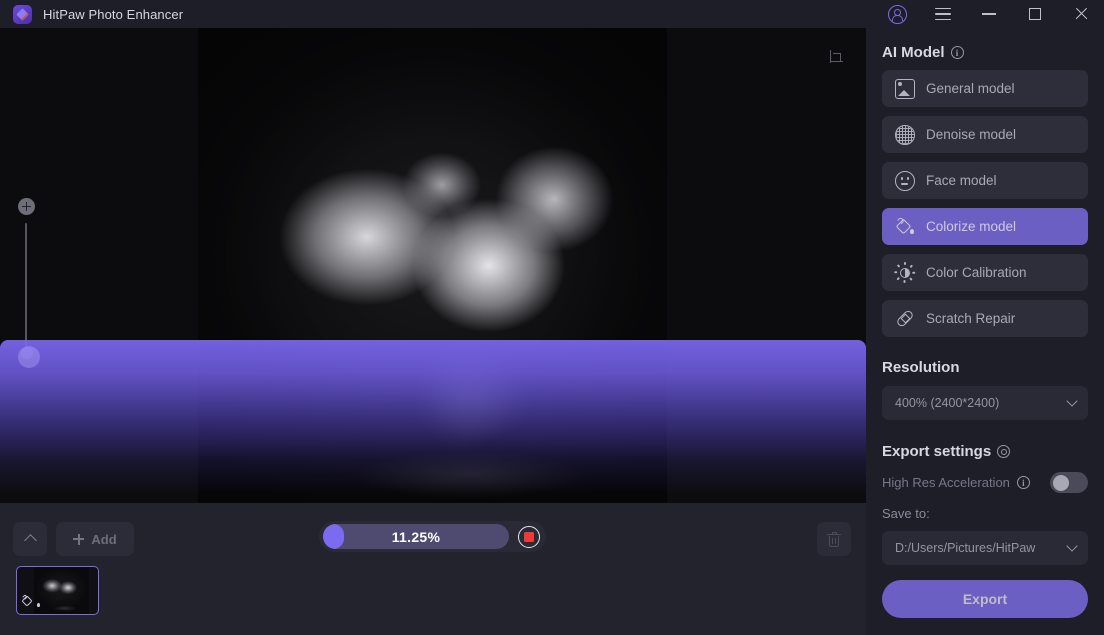  What do you see at coordinates (913, 52) in the screenshot?
I see `ai-model-title-text: AI Model` at bounding box center [913, 52].